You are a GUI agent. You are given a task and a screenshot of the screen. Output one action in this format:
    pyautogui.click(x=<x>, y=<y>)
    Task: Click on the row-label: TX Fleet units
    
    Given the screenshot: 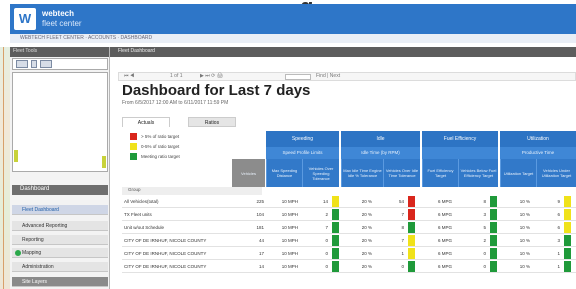 What is the action you would take?
    pyautogui.click(x=138, y=214)
    